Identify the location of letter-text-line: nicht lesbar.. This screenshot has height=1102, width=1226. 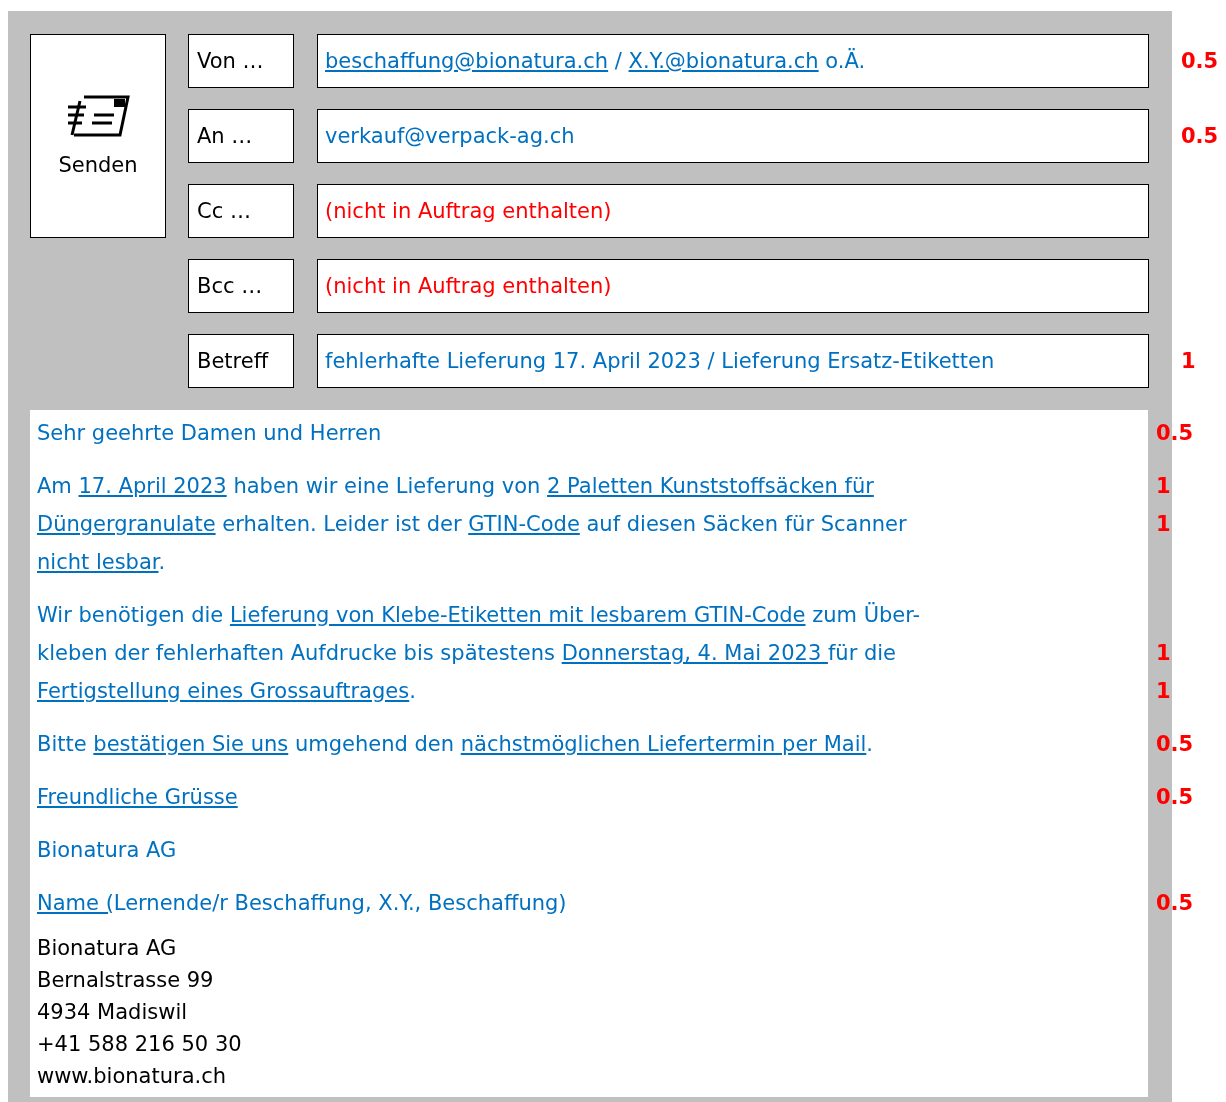
(101, 562).